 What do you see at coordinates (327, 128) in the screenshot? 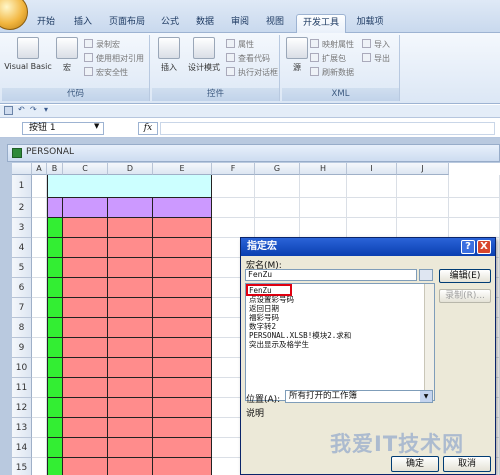
I see `formula-input` at bounding box center [327, 128].